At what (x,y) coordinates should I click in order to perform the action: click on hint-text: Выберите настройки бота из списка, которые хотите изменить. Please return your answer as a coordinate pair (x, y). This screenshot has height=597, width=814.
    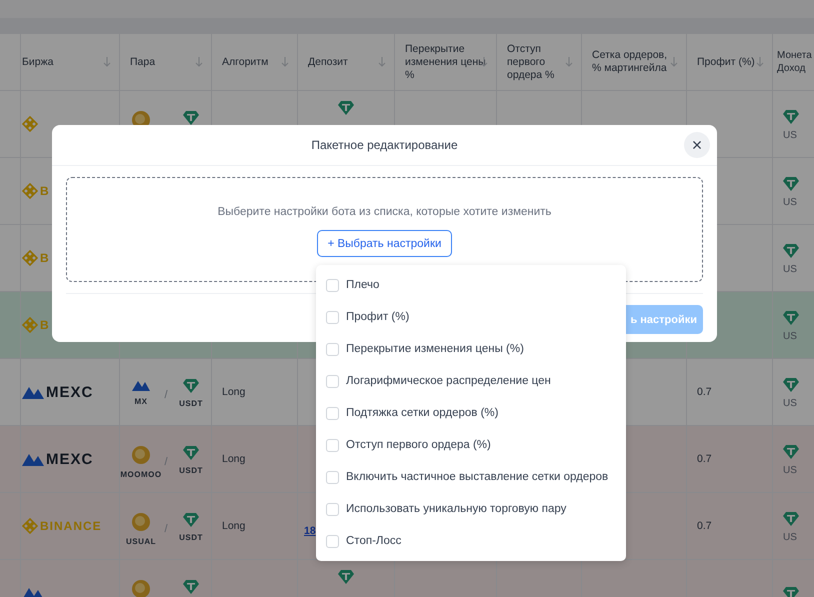
    Looking at the image, I should click on (385, 212).